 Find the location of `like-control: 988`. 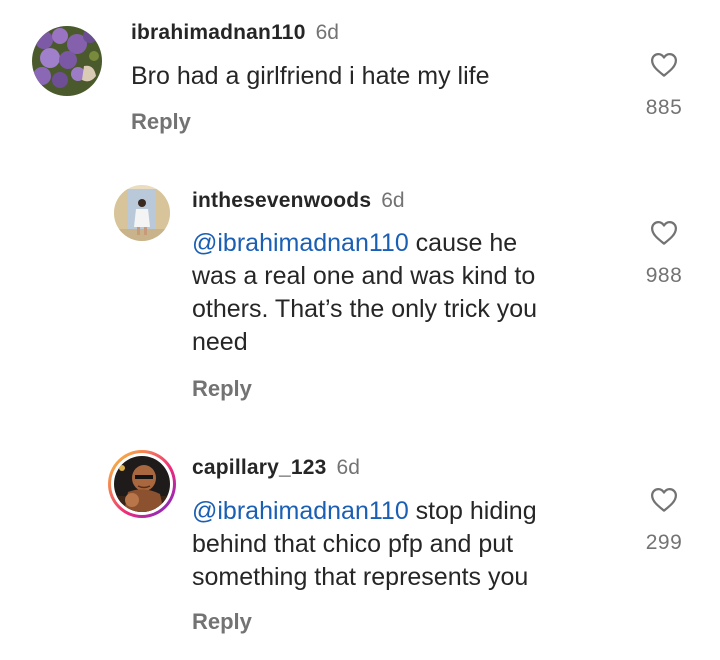

like-control: 988 is located at coordinates (664, 253).